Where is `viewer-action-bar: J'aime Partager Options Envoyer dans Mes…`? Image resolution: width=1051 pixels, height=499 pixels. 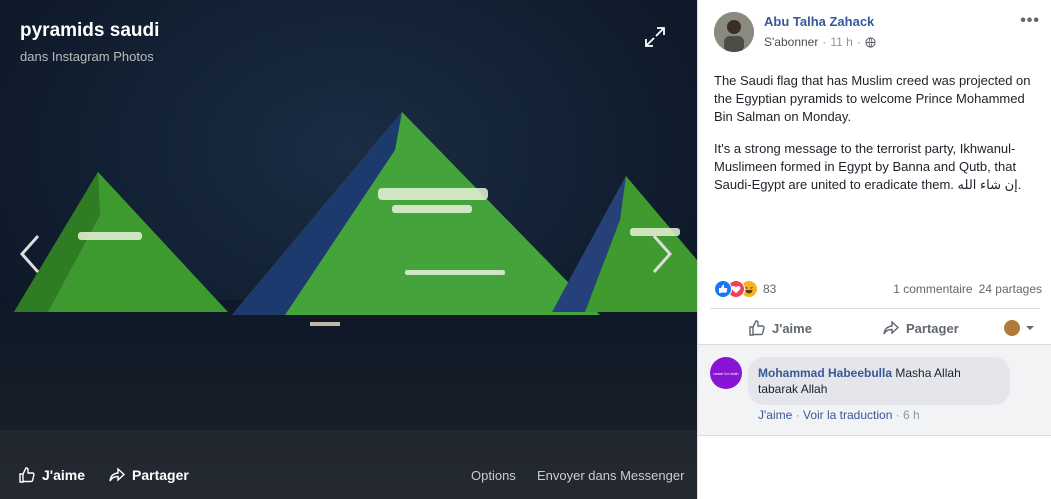 viewer-action-bar: J'aime Partager Options Envoyer dans Mes… is located at coordinates (348, 476).